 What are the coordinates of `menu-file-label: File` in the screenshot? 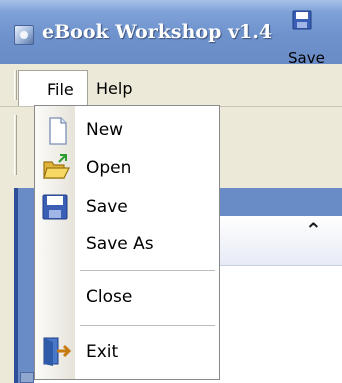 It's located at (60, 89).